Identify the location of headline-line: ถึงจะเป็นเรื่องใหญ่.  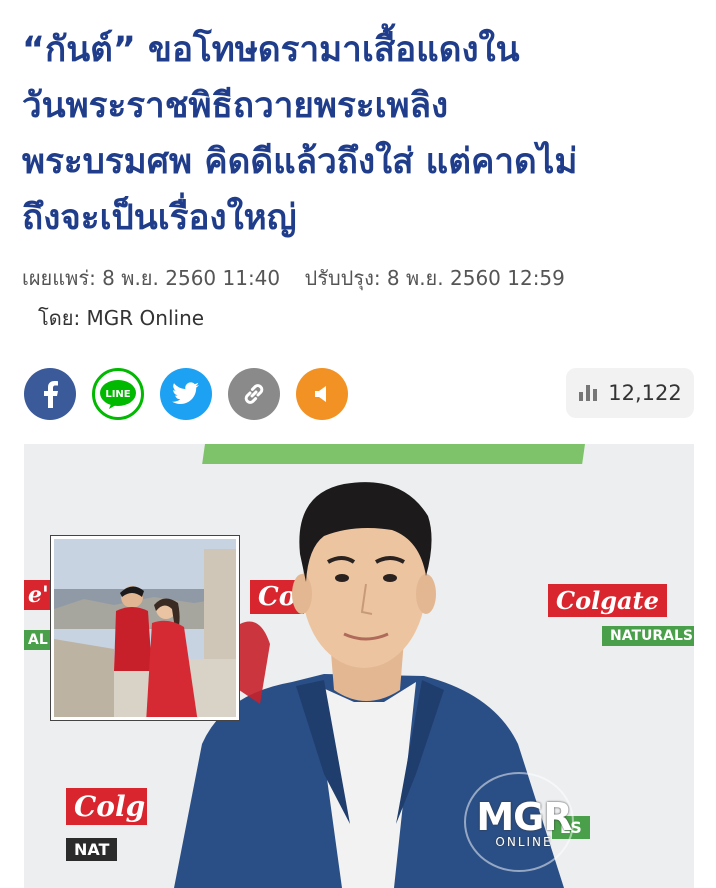
(159, 218).